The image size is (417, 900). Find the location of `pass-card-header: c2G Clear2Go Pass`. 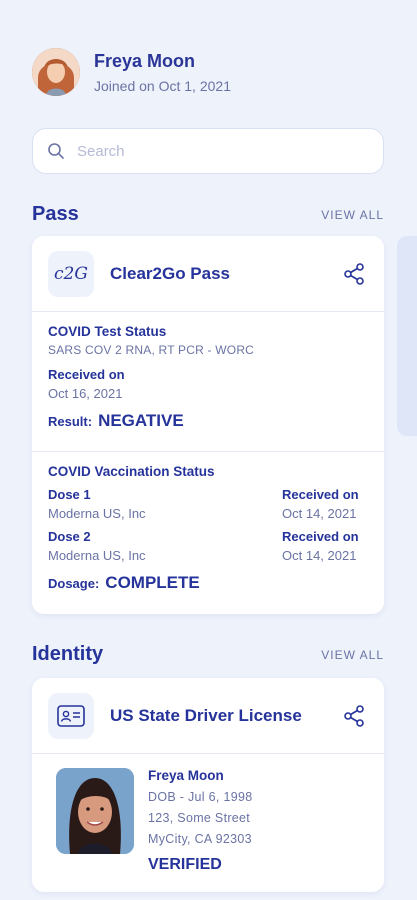

pass-card-header: c2G Clear2Go Pass is located at coordinates (208, 274).